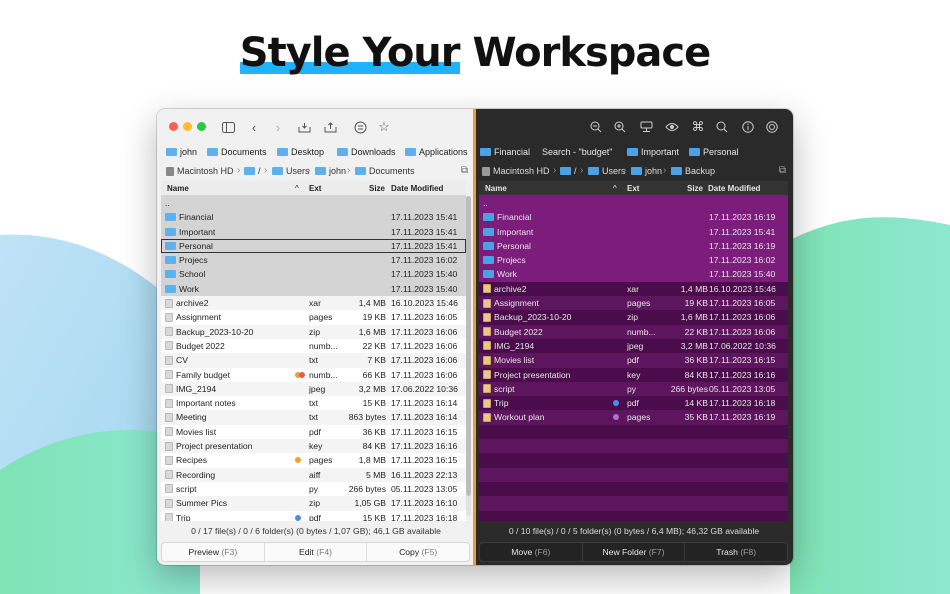 This screenshot has width=950, height=594. Describe the element at coordinates (735, 552) in the screenshot. I see `trash-button: Trash (F8)` at that location.